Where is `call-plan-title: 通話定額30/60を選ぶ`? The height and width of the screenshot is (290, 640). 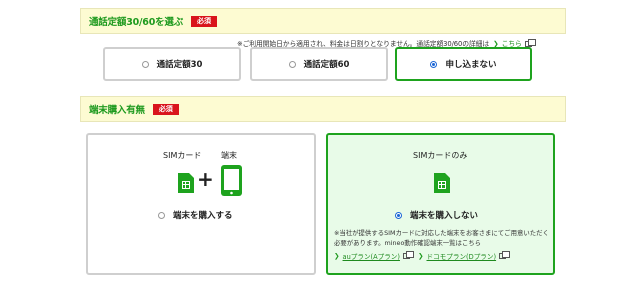 call-plan-title: 通話定額30/60を選ぶ is located at coordinates (136, 22).